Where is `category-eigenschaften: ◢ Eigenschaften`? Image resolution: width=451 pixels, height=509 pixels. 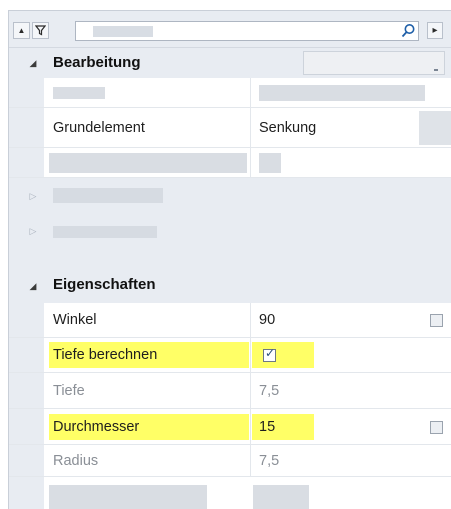 category-eigenschaften: ◢ Eigenschaften is located at coordinates (230, 275).